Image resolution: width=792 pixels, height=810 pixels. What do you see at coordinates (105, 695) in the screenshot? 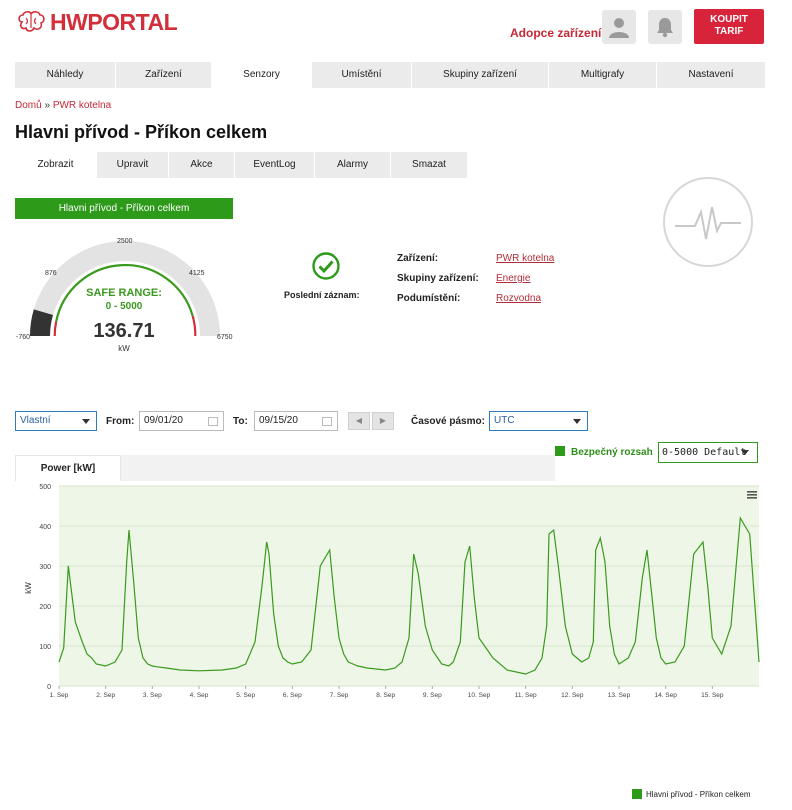
I see `x-tick-label: 2. Sep` at bounding box center [105, 695].